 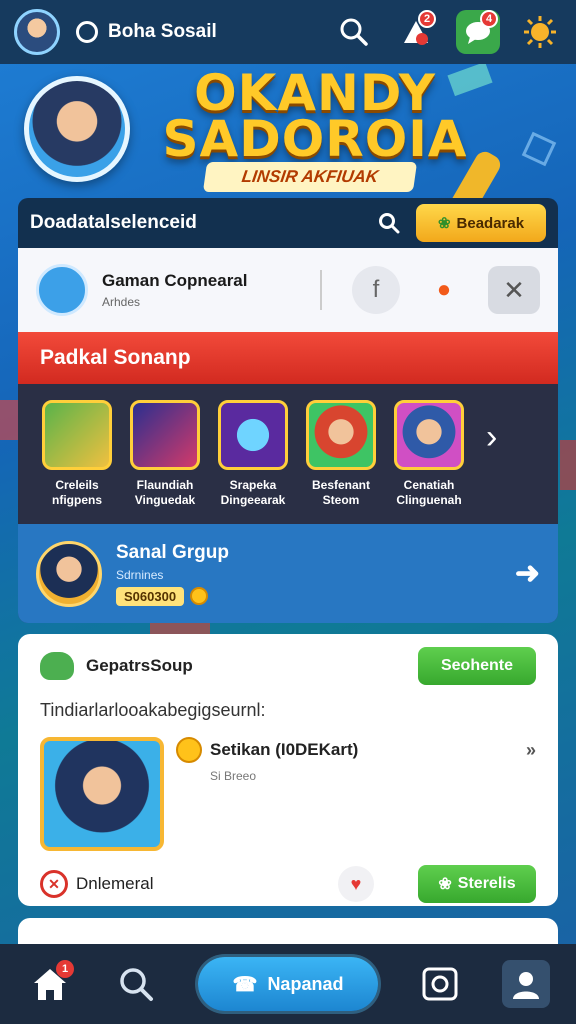 I want to click on games-section-title: Padkal Sonanp, so click(x=288, y=358).